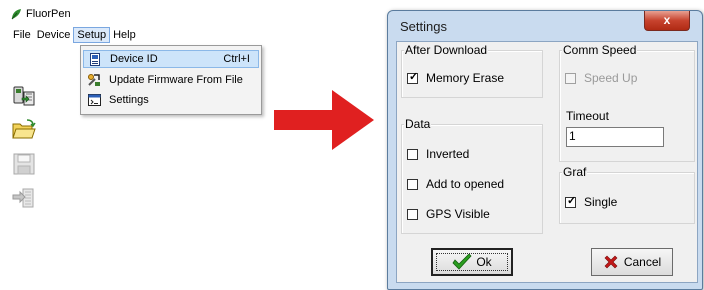  I want to click on menu-item-label: Settings, so click(129, 100).